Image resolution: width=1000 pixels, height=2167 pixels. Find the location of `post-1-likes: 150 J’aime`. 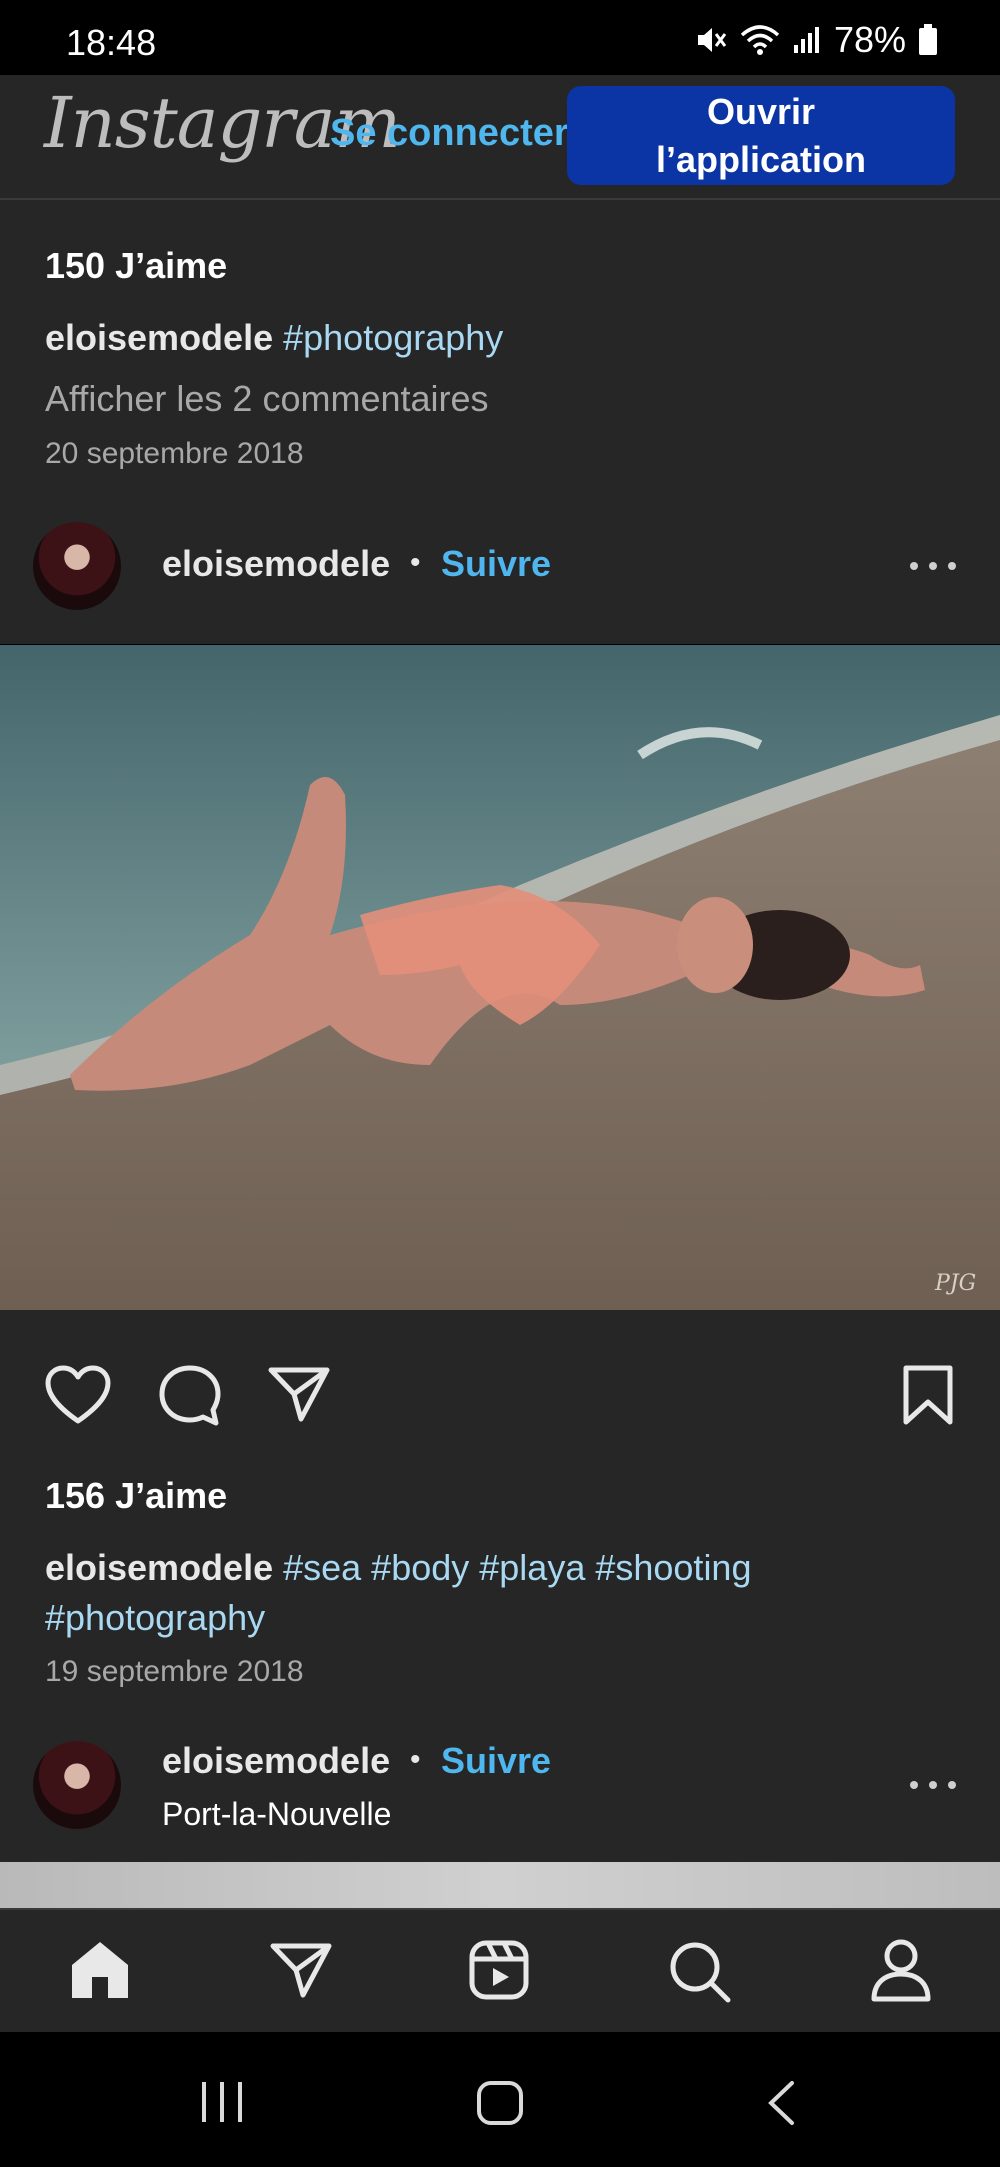

post-1-likes: 150 J’aime is located at coordinates (136, 266).